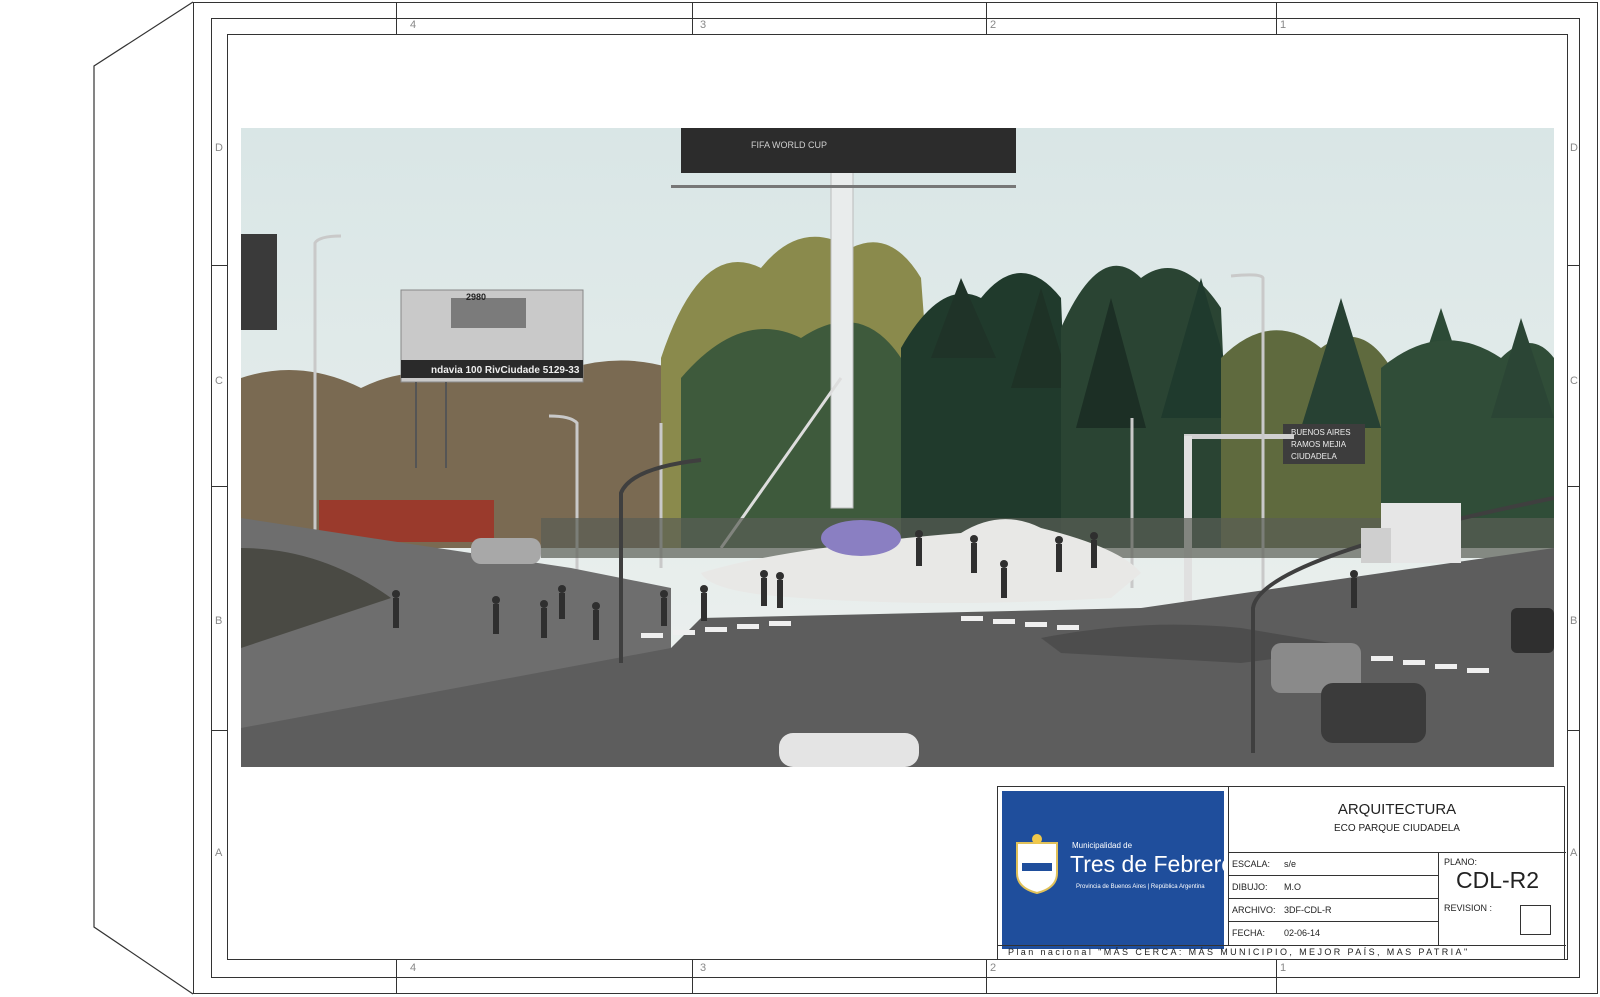 The image size is (1600, 997). What do you see at coordinates (505, 370) in the screenshot?
I see `billboard-left-text: ndavia 100 RivCiudade 5129-33` at bounding box center [505, 370].